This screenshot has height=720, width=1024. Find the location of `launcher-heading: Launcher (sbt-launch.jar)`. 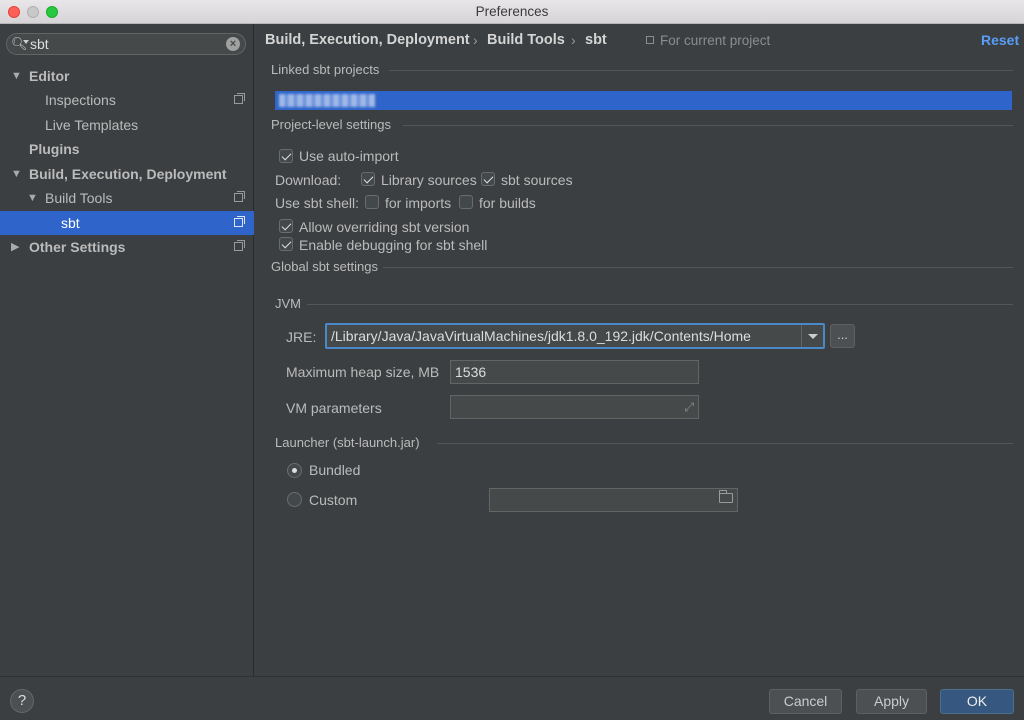

launcher-heading: Launcher (sbt-launch.jar) is located at coordinates (347, 442).